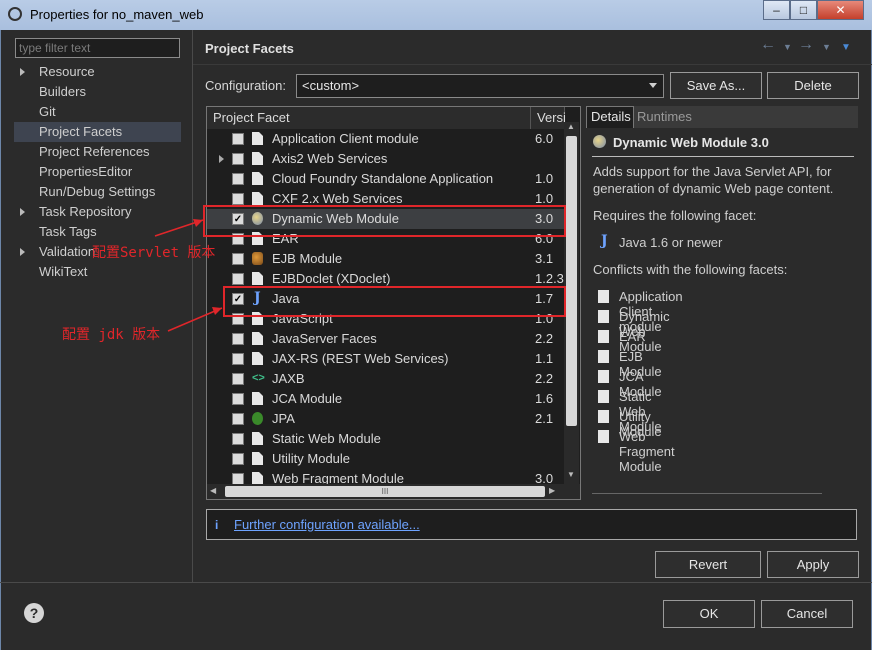 The width and height of the screenshot is (872, 650). I want to click on annotation-arrowhead-jdk, so click(217, 311).